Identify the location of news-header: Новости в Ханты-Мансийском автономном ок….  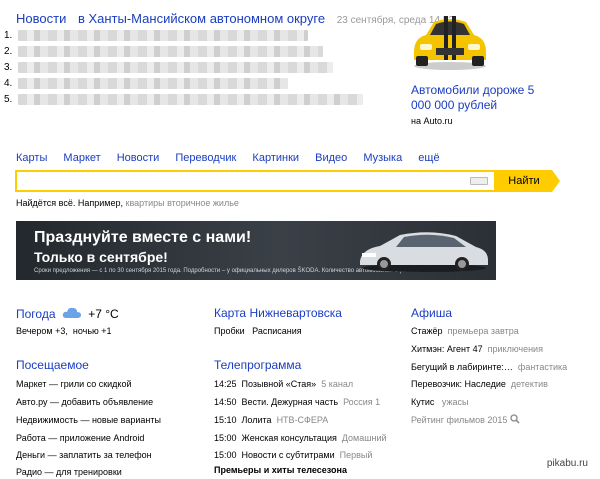
(235, 18).